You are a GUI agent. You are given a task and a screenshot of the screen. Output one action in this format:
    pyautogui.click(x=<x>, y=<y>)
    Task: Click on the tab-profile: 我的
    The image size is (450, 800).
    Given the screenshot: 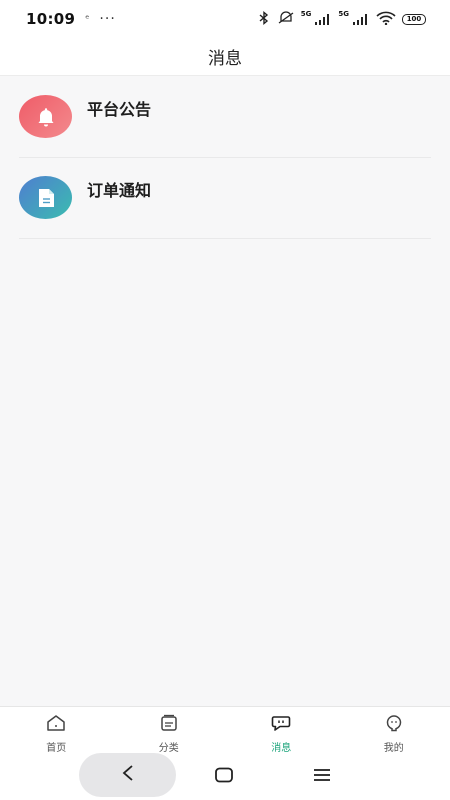 What is the action you would take?
    pyautogui.click(x=394, y=731)
    